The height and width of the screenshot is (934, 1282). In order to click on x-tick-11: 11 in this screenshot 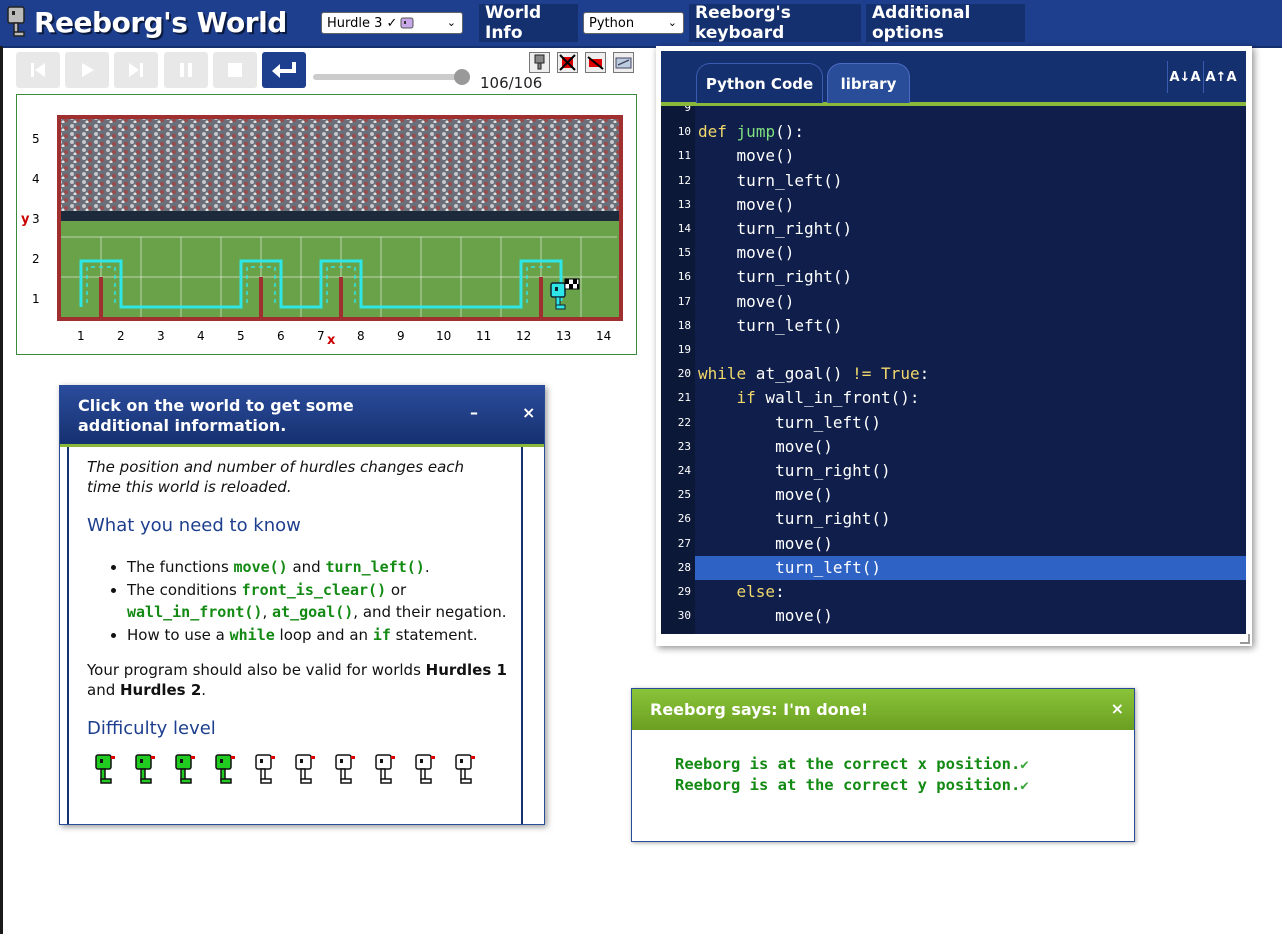, I will do `click(484, 336)`.